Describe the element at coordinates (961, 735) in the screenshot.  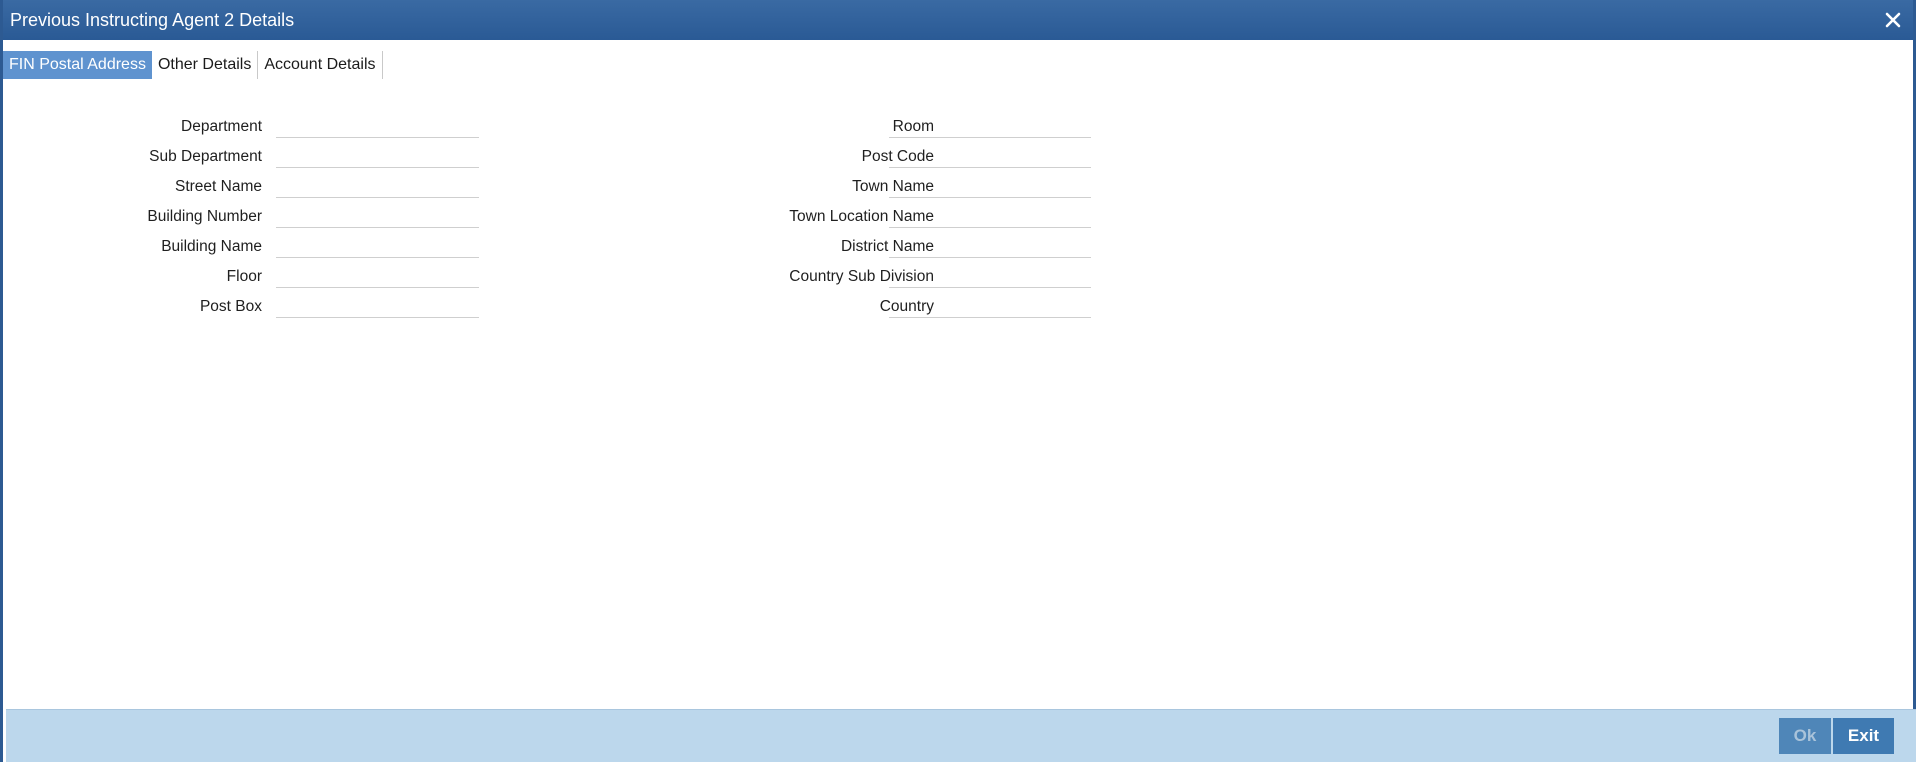
I see `footer-bar: Ok Exit` at that location.